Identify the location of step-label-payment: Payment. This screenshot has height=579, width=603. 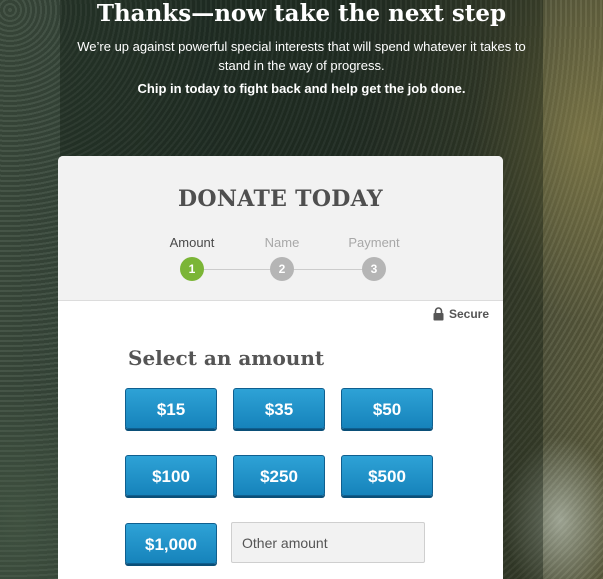
(374, 242).